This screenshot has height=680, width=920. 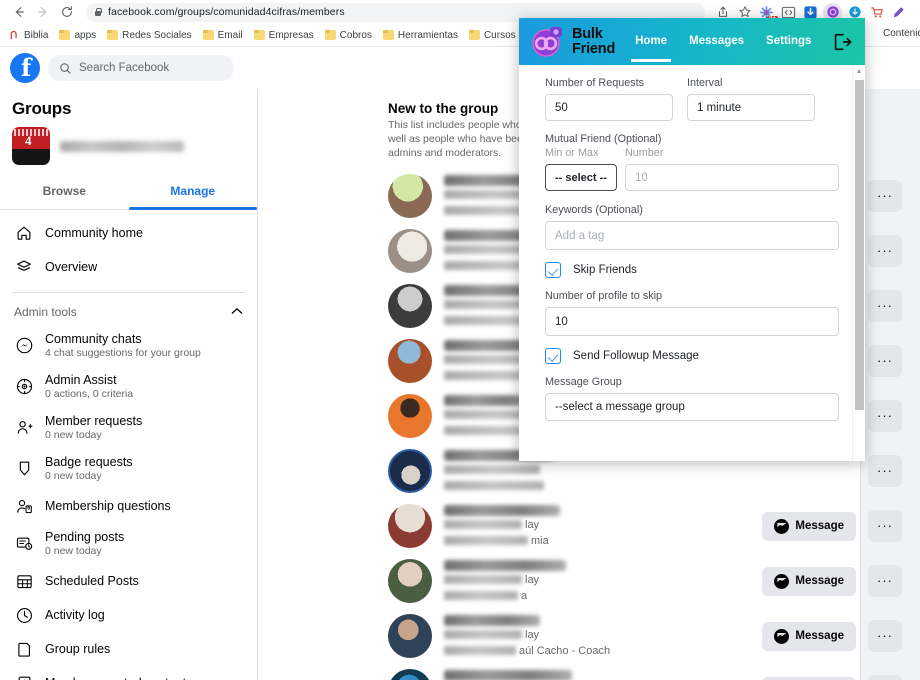 I want to click on folder-icon, so click(x=113, y=35).